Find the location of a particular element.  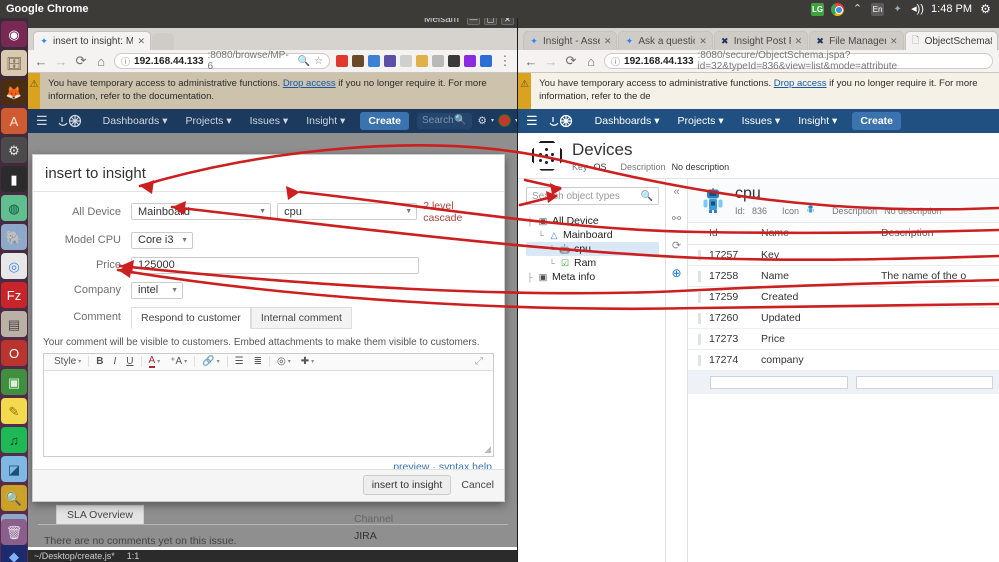

tree-item-ram: └ ☑ Ram is located at coordinates (592, 263).